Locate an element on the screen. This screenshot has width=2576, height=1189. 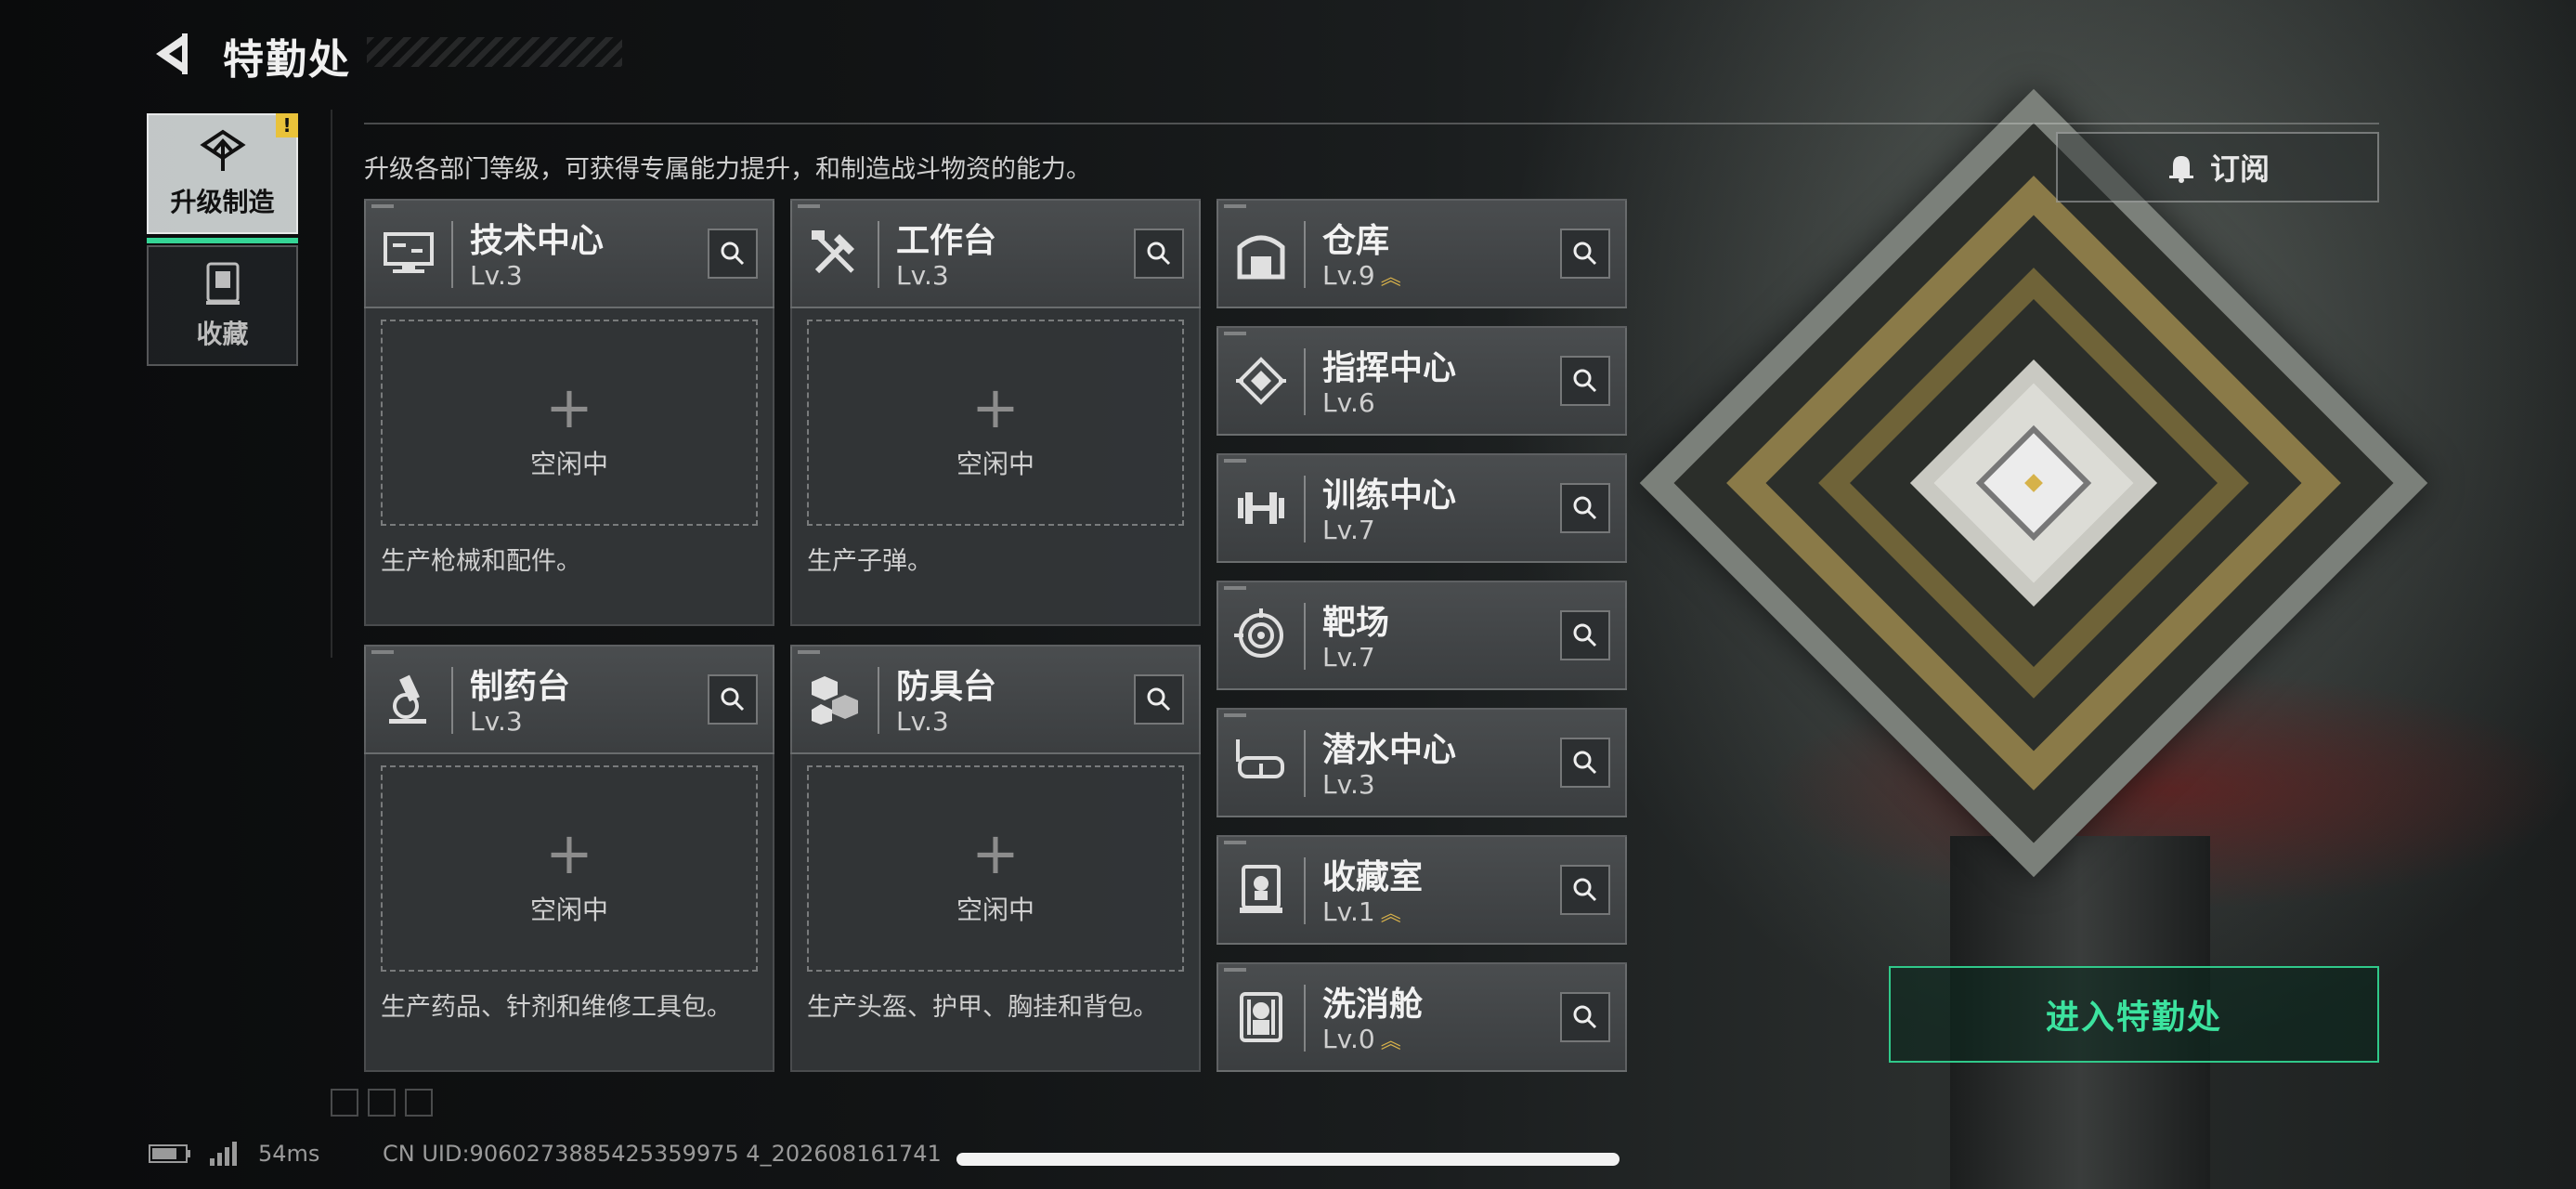
facility-card-warehouse: 仓库 Lv.9 ︽ is located at coordinates (1421, 253).